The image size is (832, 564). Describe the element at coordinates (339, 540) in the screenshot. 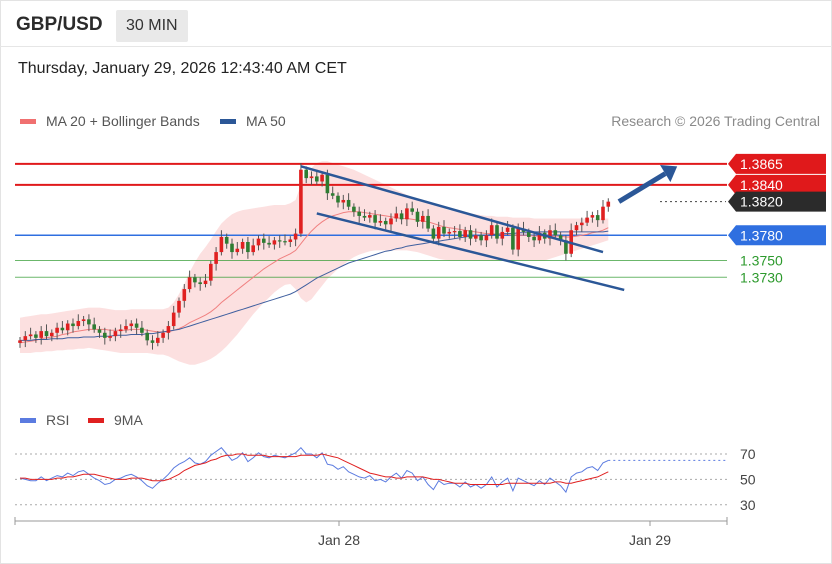

I see `x-tick-label: Jan 28` at that location.